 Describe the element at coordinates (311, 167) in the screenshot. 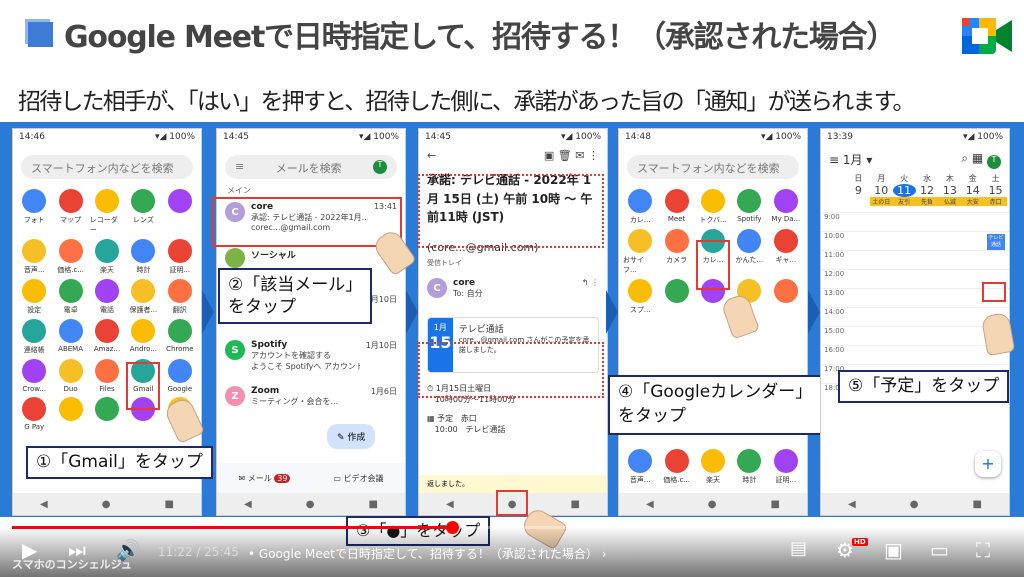

I see `mail-search-bar: ≡ メールを検索 T` at that location.